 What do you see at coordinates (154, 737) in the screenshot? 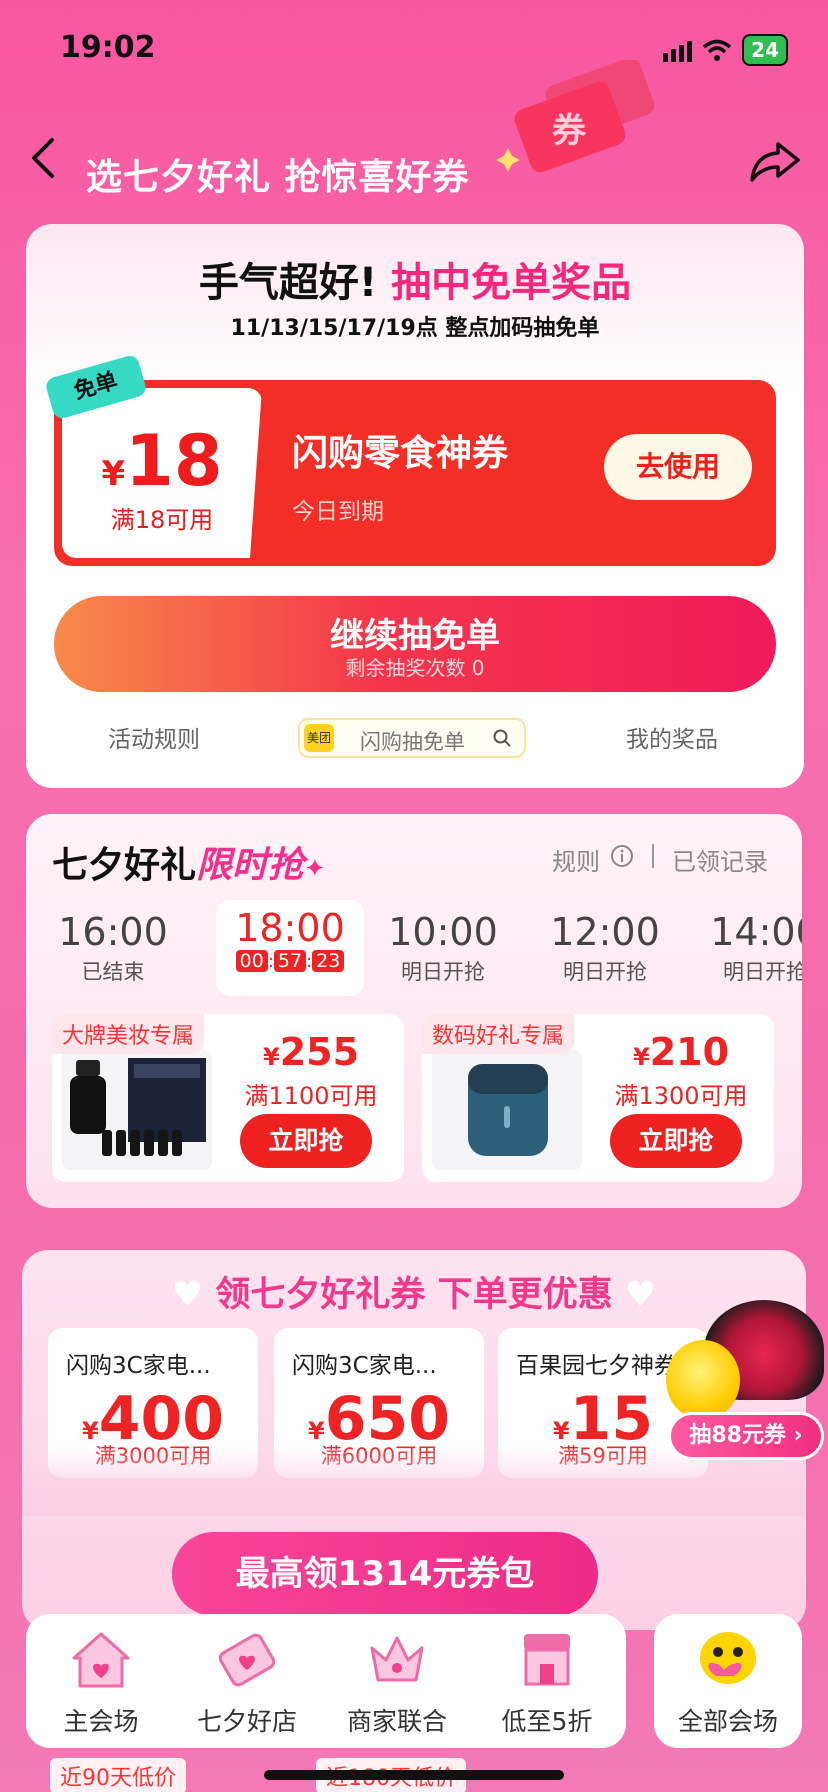
I see `activity-rules-link: 活动规则` at bounding box center [154, 737].